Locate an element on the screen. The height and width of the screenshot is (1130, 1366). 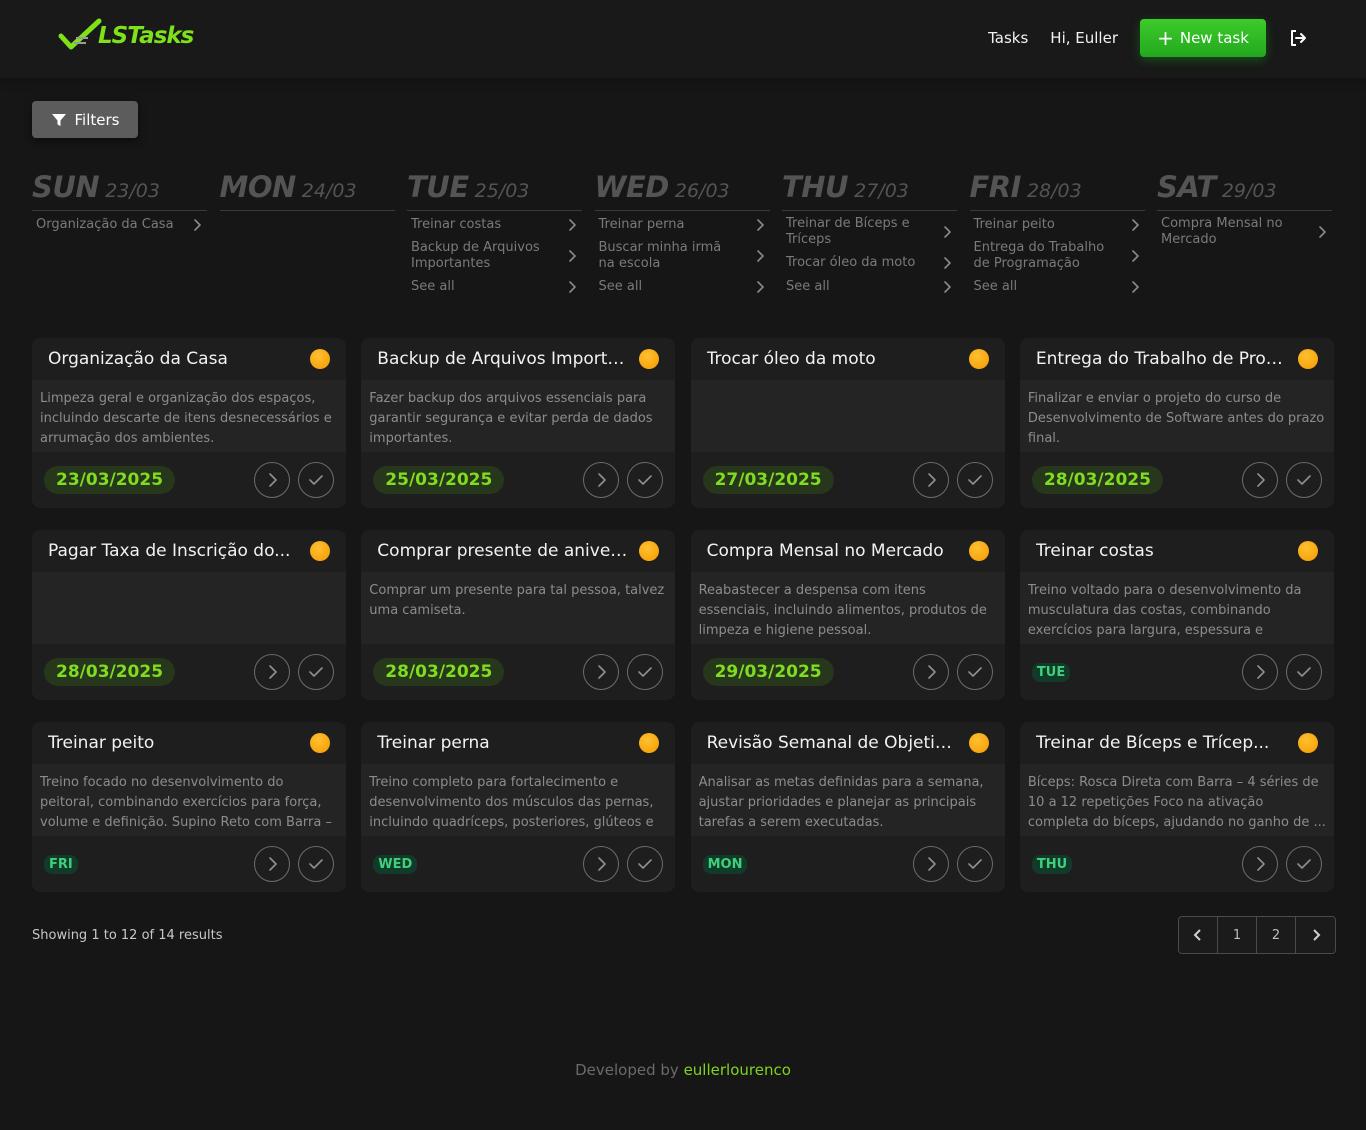
day-date: 28/03 is located at coordinates (1054, 191).